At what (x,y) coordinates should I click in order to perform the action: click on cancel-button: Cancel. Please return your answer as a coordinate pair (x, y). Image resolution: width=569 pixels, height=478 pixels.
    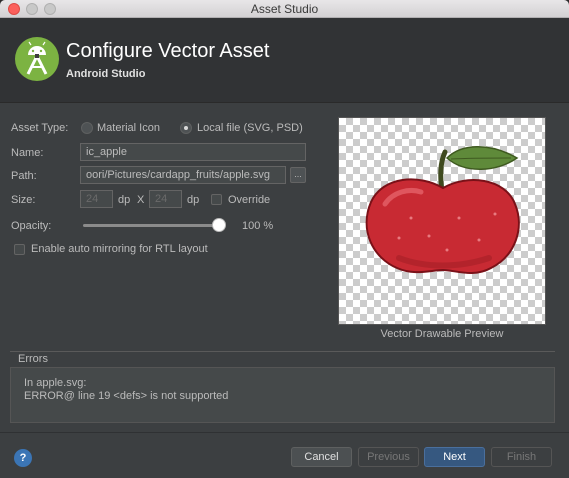
    Looking at the image, I should click on (321, 457).